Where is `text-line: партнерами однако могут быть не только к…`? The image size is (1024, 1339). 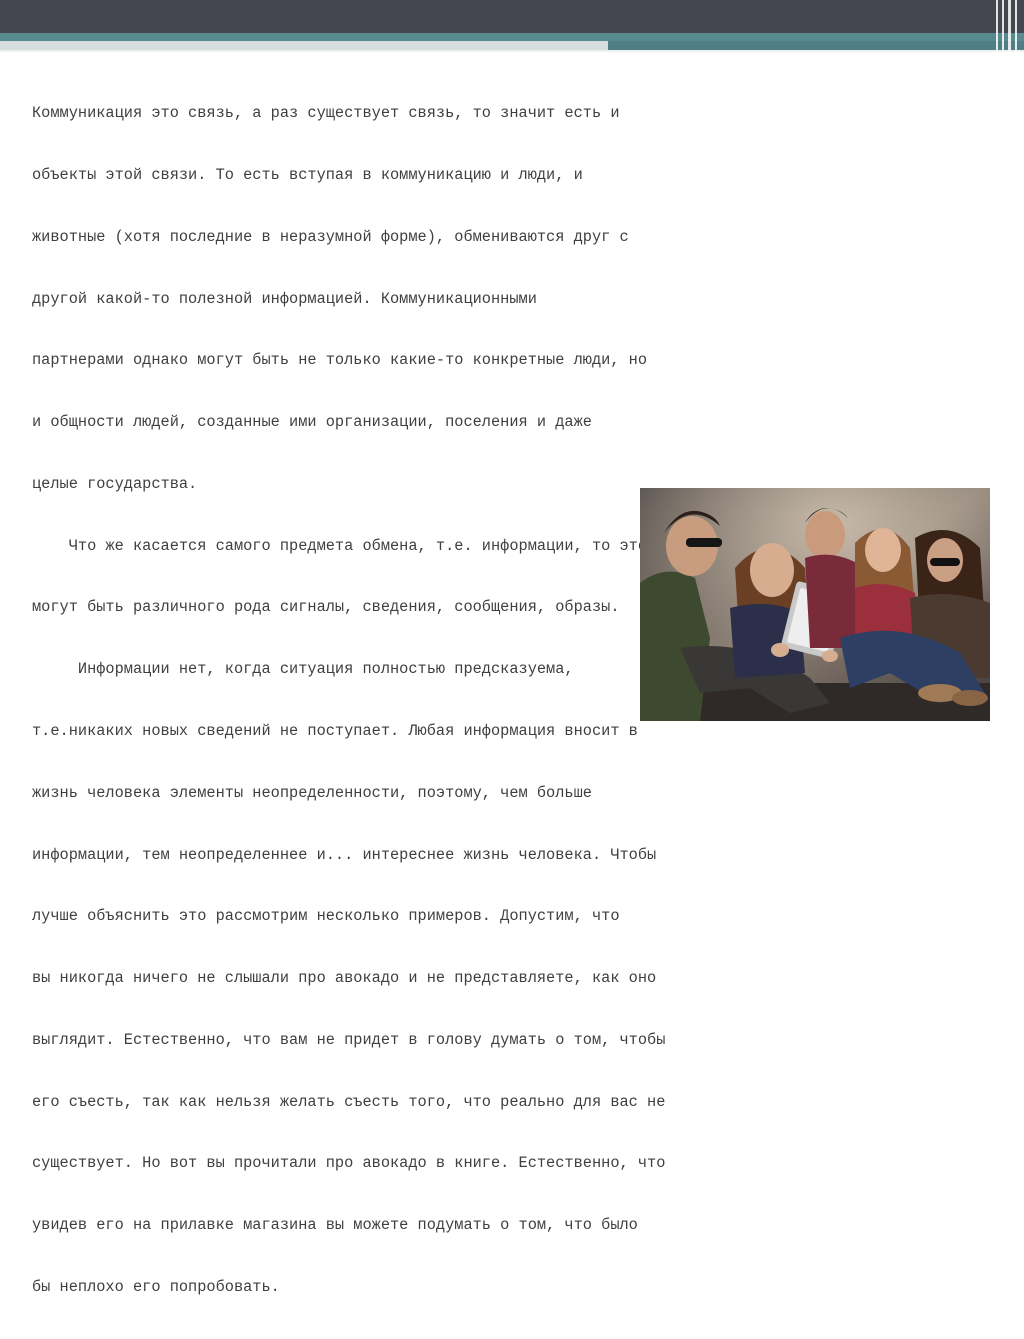
text-line: партнерами однако могут быть не только к… is located at coordinates (340, 360).